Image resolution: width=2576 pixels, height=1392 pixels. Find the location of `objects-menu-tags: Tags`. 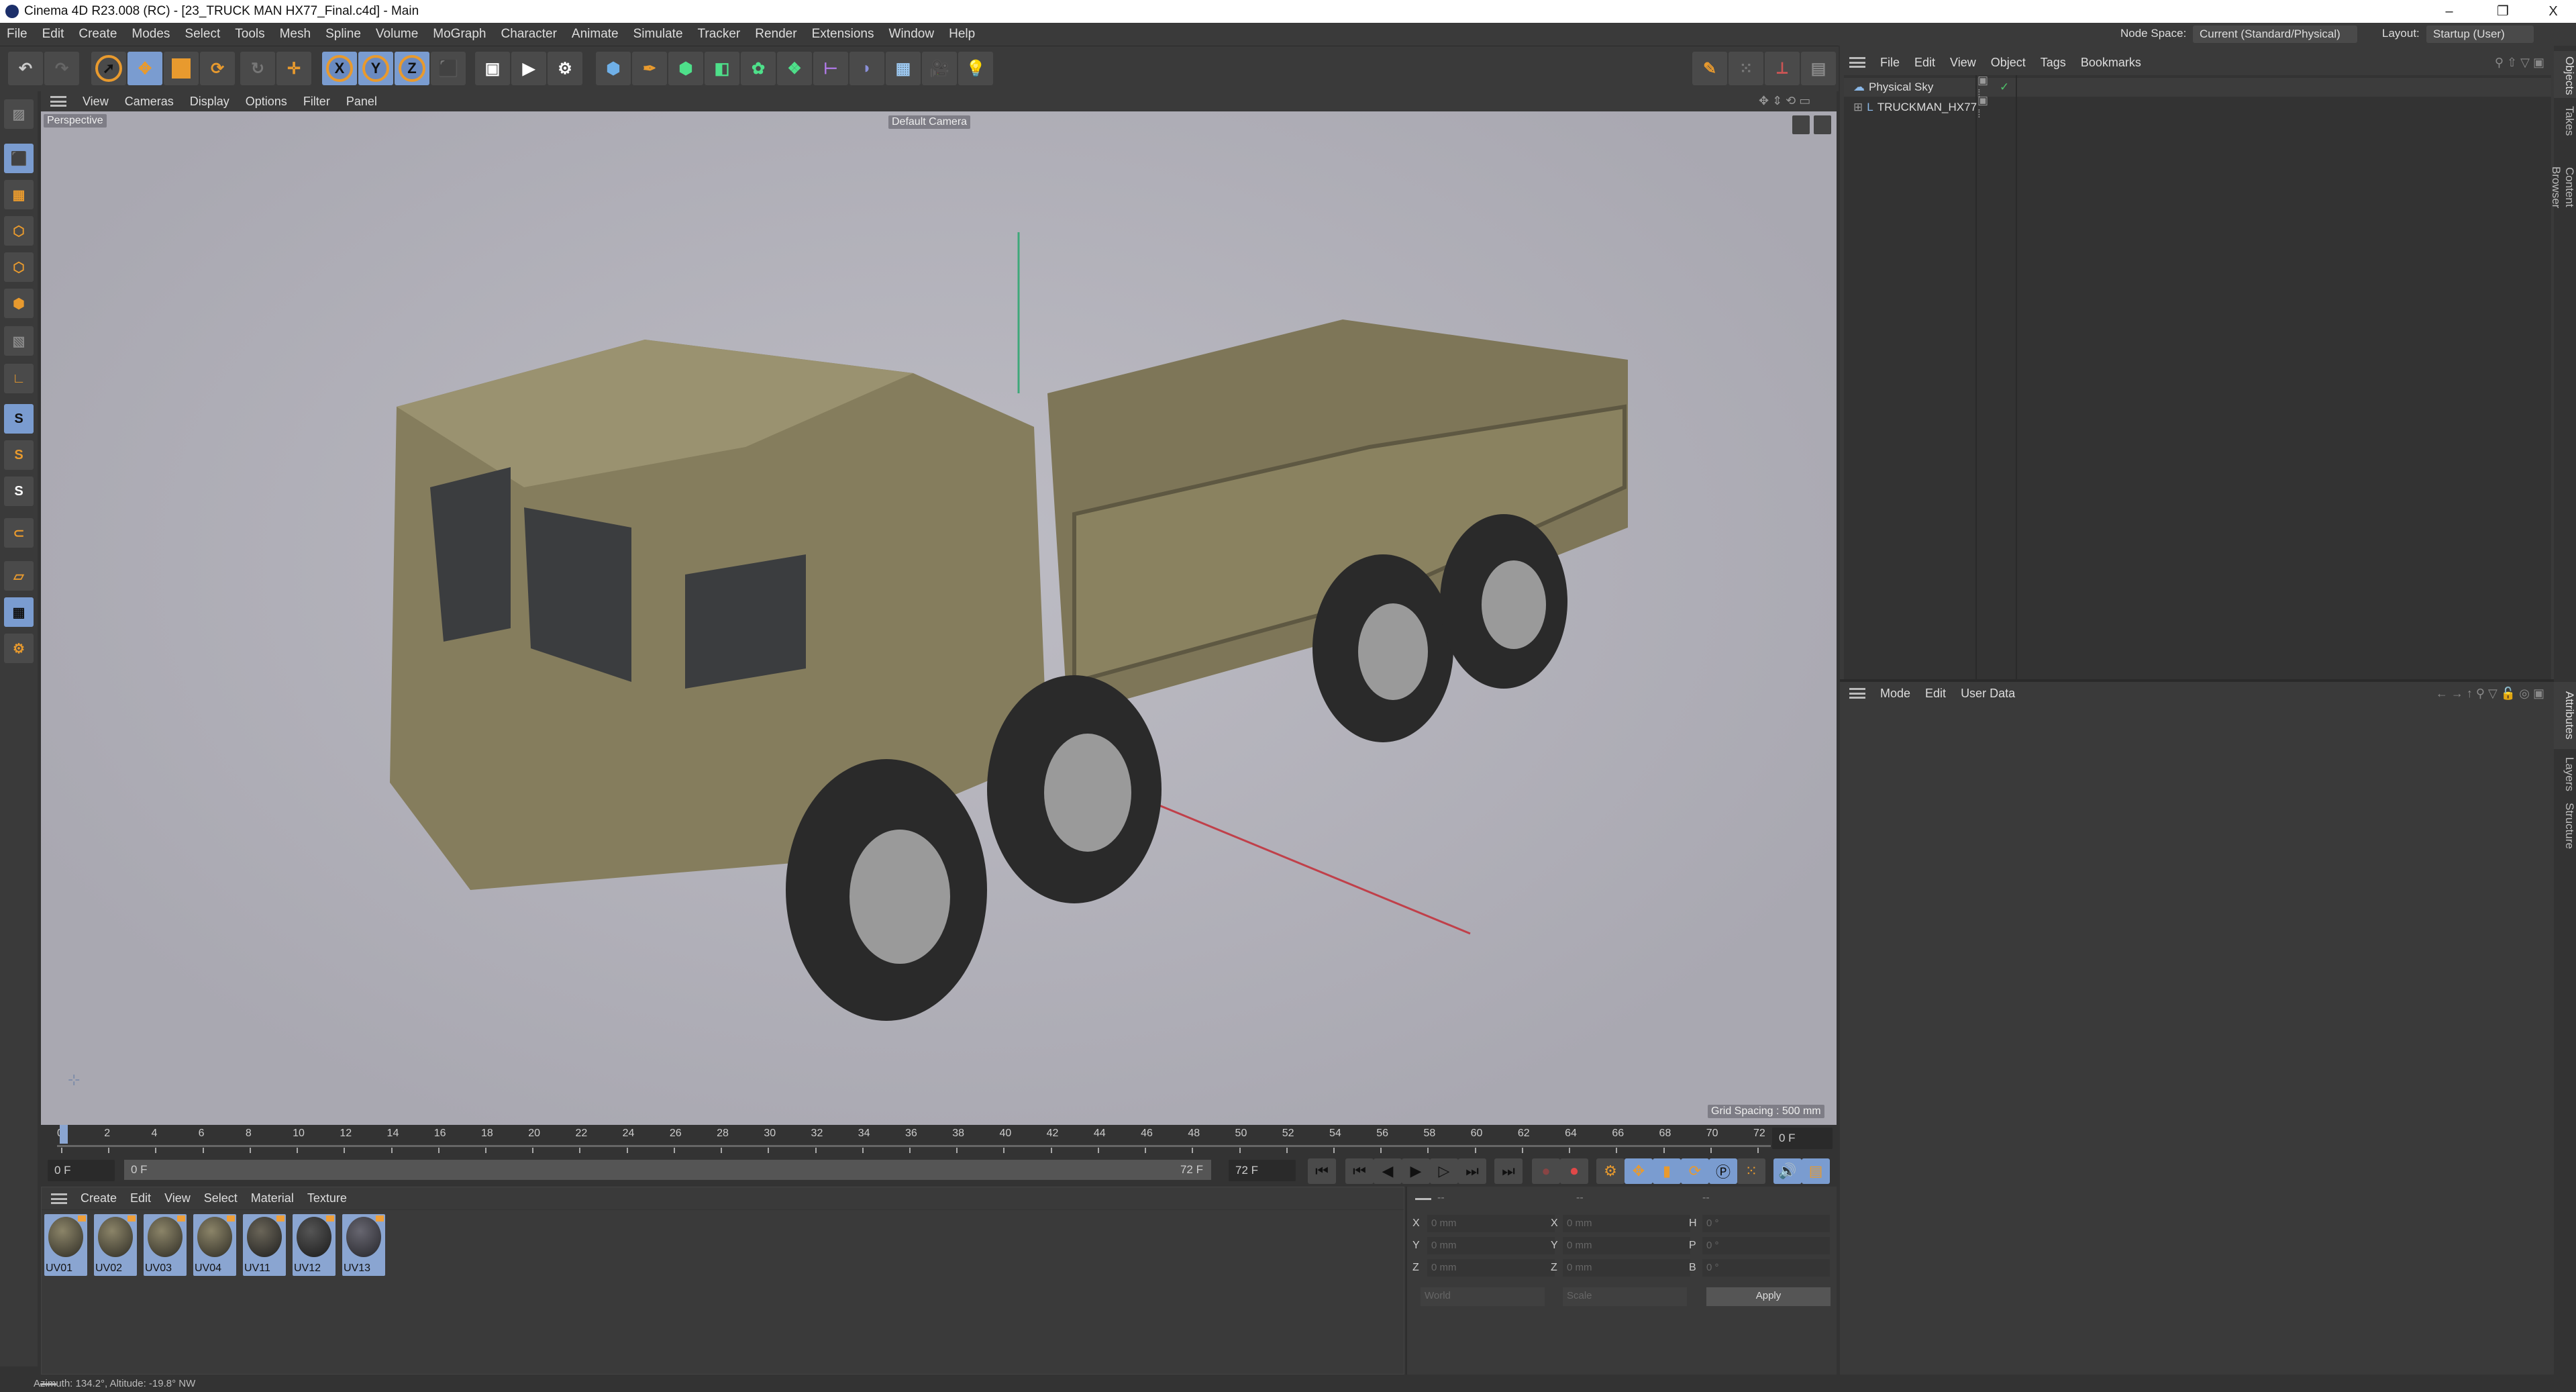

objects-menu-tags: Tags is located at coordinates (2053, 63).